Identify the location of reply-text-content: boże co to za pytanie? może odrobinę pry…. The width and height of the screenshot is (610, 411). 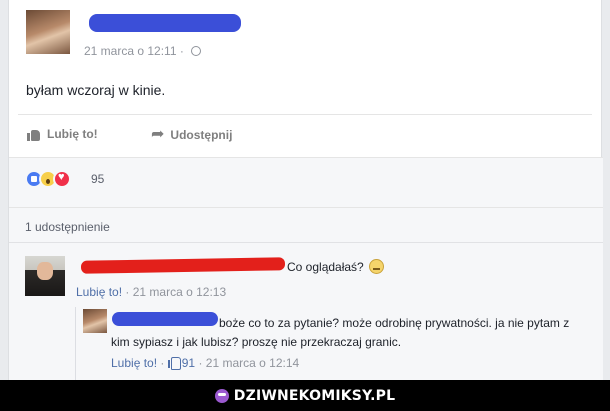
(340, 332).